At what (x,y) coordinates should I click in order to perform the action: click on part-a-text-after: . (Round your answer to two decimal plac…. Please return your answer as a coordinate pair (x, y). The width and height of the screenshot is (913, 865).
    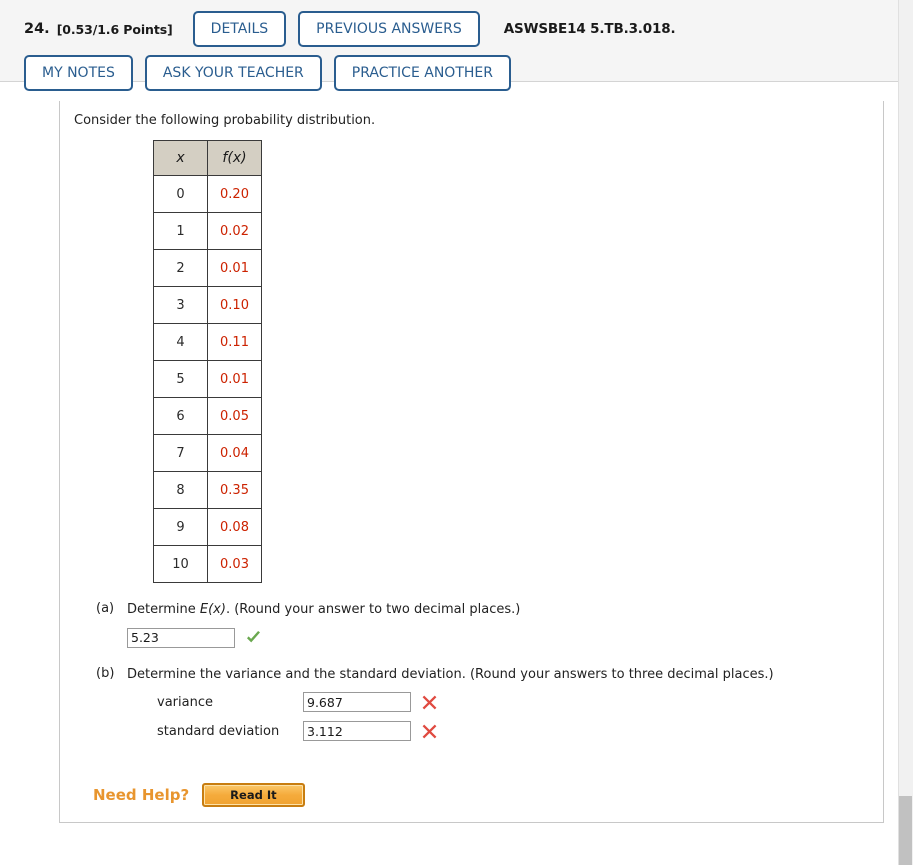
    Looking at the image, I should click on (373, 609).